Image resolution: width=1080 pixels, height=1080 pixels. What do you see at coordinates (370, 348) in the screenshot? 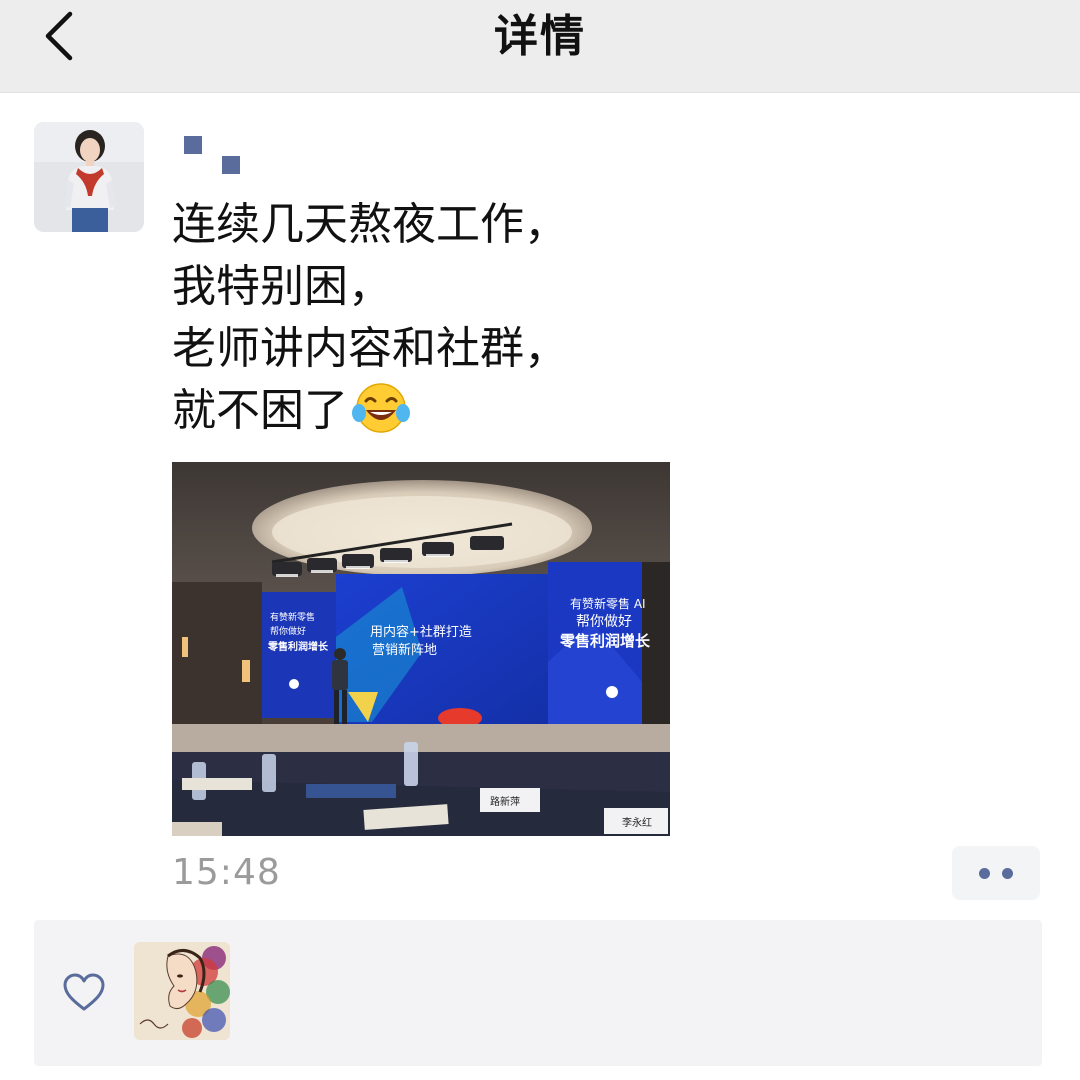
I see `post-text-line: 老师讲内容和社群，` at bounding box center [370, 348].